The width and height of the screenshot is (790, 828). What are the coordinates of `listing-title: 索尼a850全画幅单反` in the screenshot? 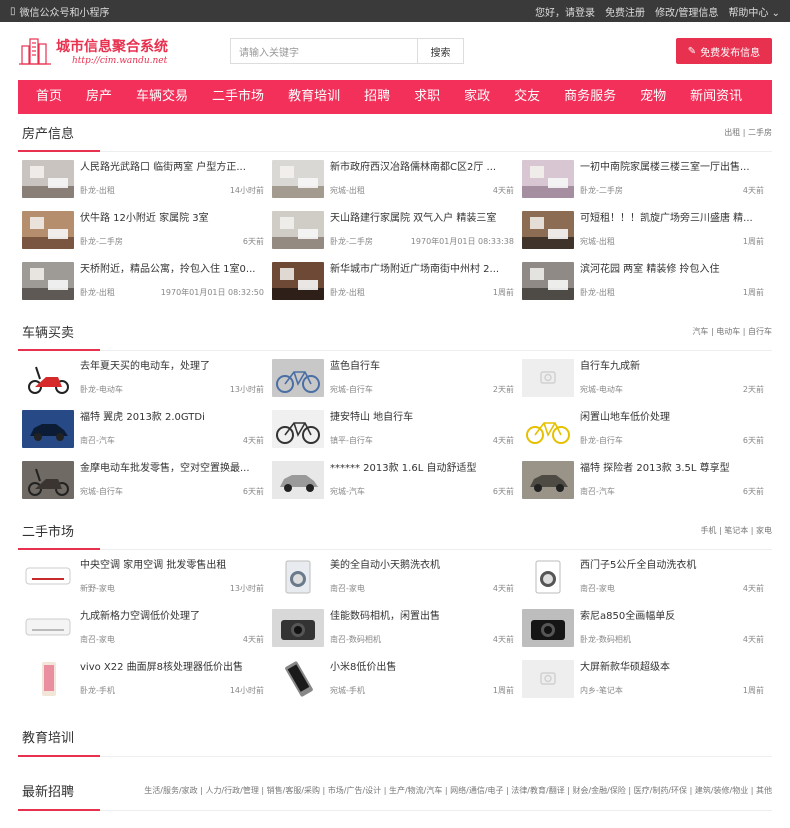 It's located at (672, 617).